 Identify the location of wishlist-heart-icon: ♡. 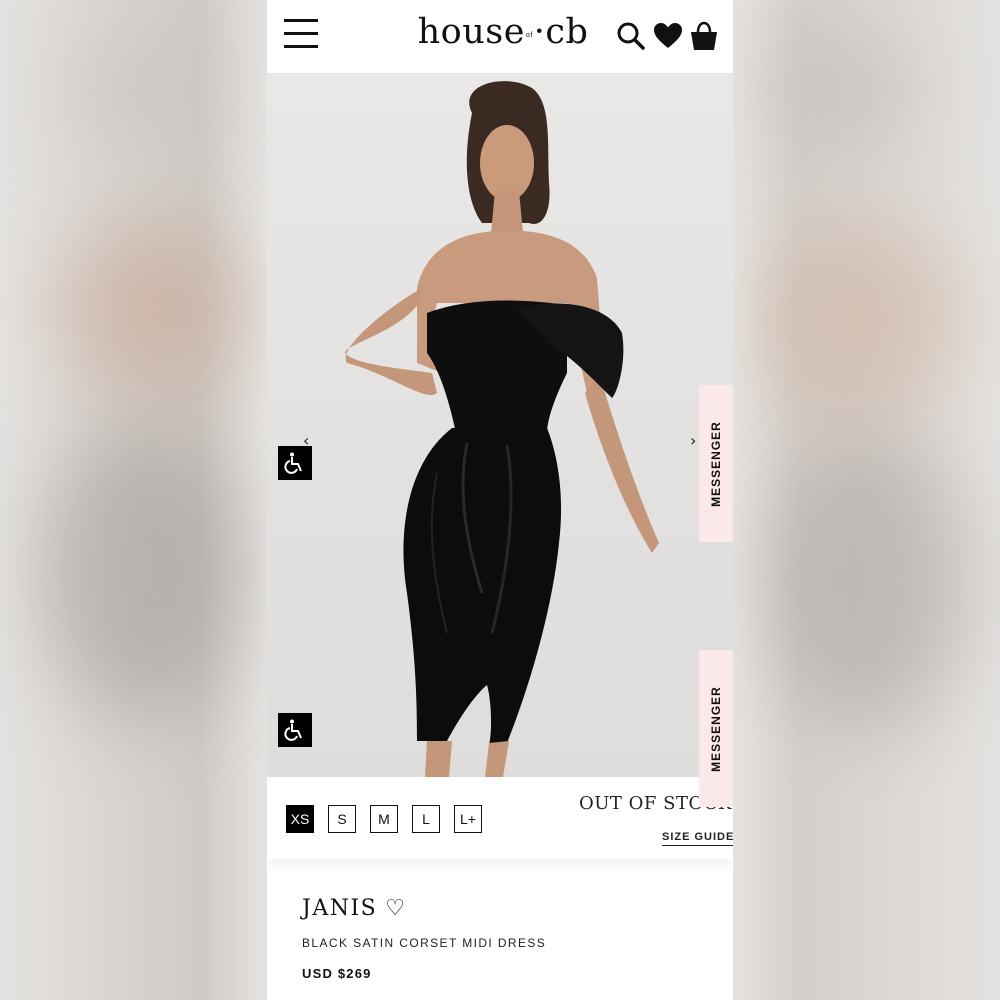
(395, 908).